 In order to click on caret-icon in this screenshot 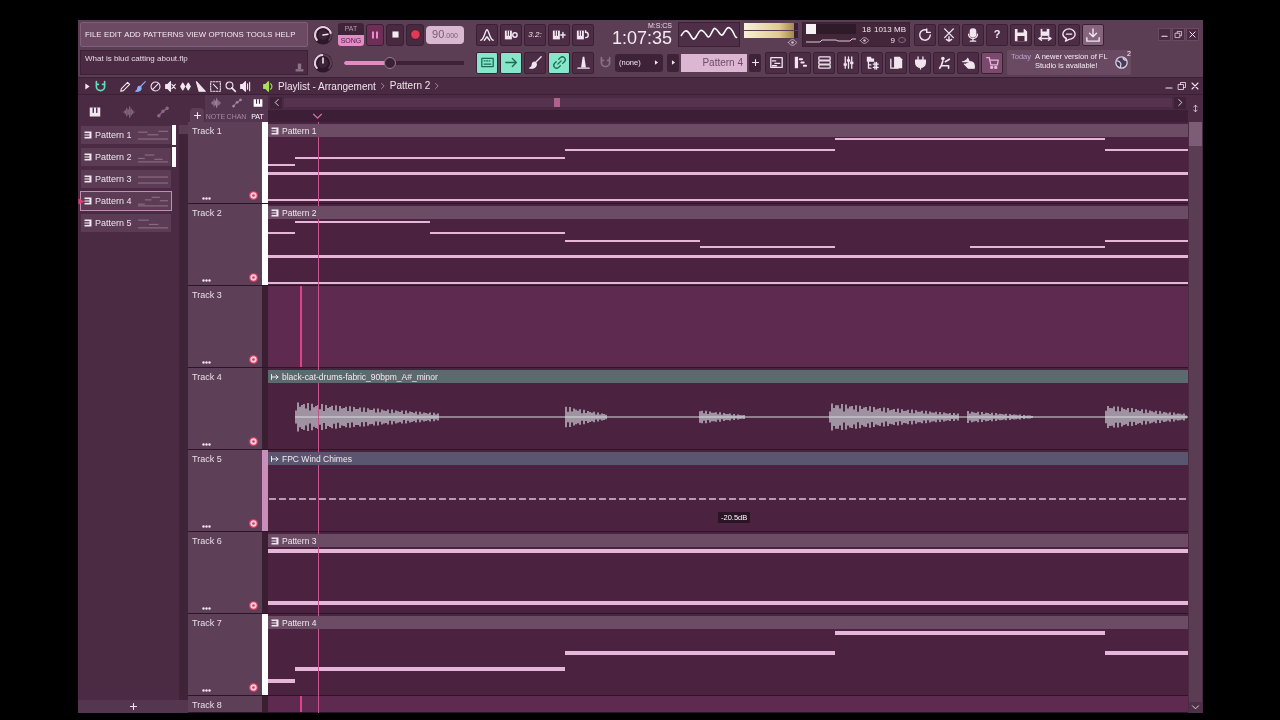, I will do `click(87, 86)`.